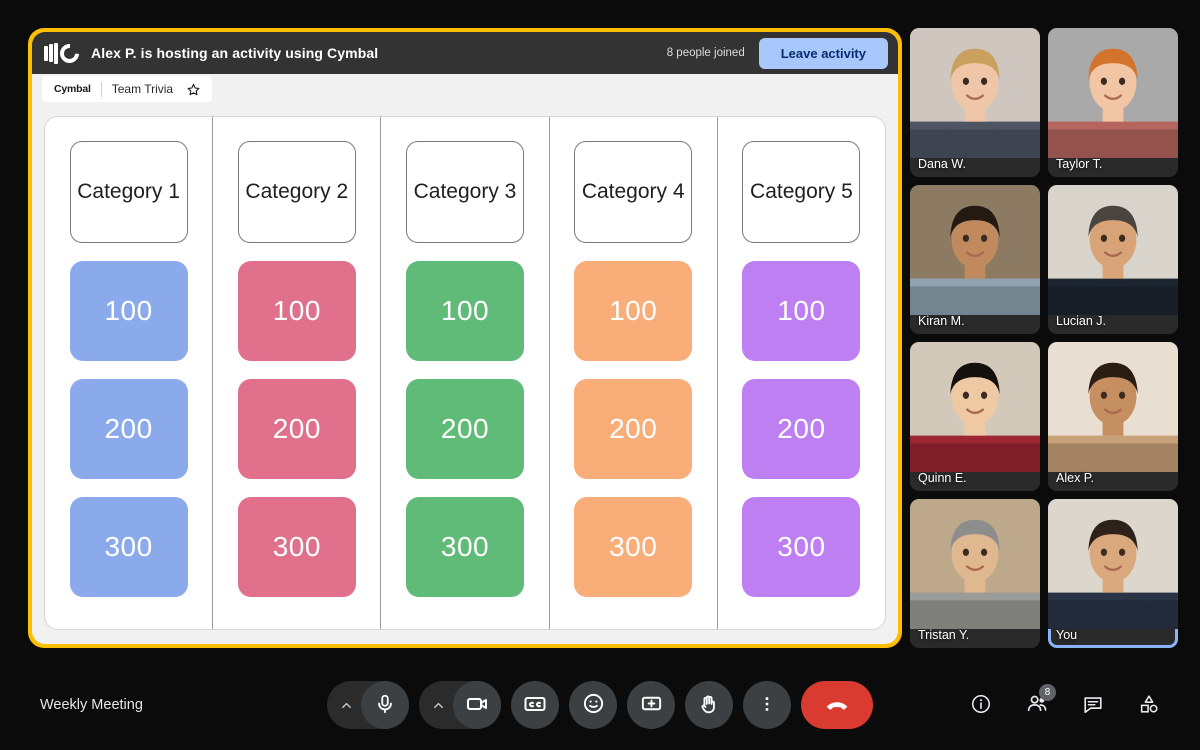 The image size is (1200, 750). I want to click on board-column: Category 5 100 200 300, so click(801, 373).